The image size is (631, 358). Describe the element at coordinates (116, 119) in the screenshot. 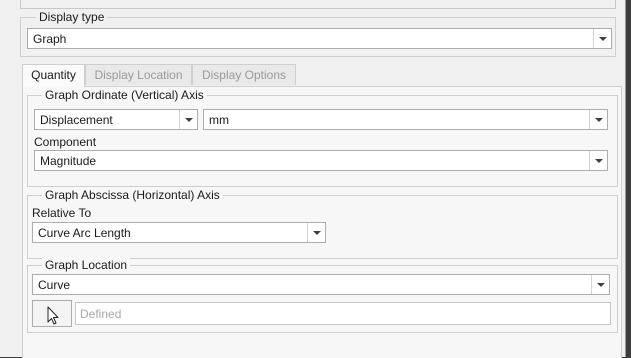

I see `ordinate-quantity-dropdown: Displacement` at that location.